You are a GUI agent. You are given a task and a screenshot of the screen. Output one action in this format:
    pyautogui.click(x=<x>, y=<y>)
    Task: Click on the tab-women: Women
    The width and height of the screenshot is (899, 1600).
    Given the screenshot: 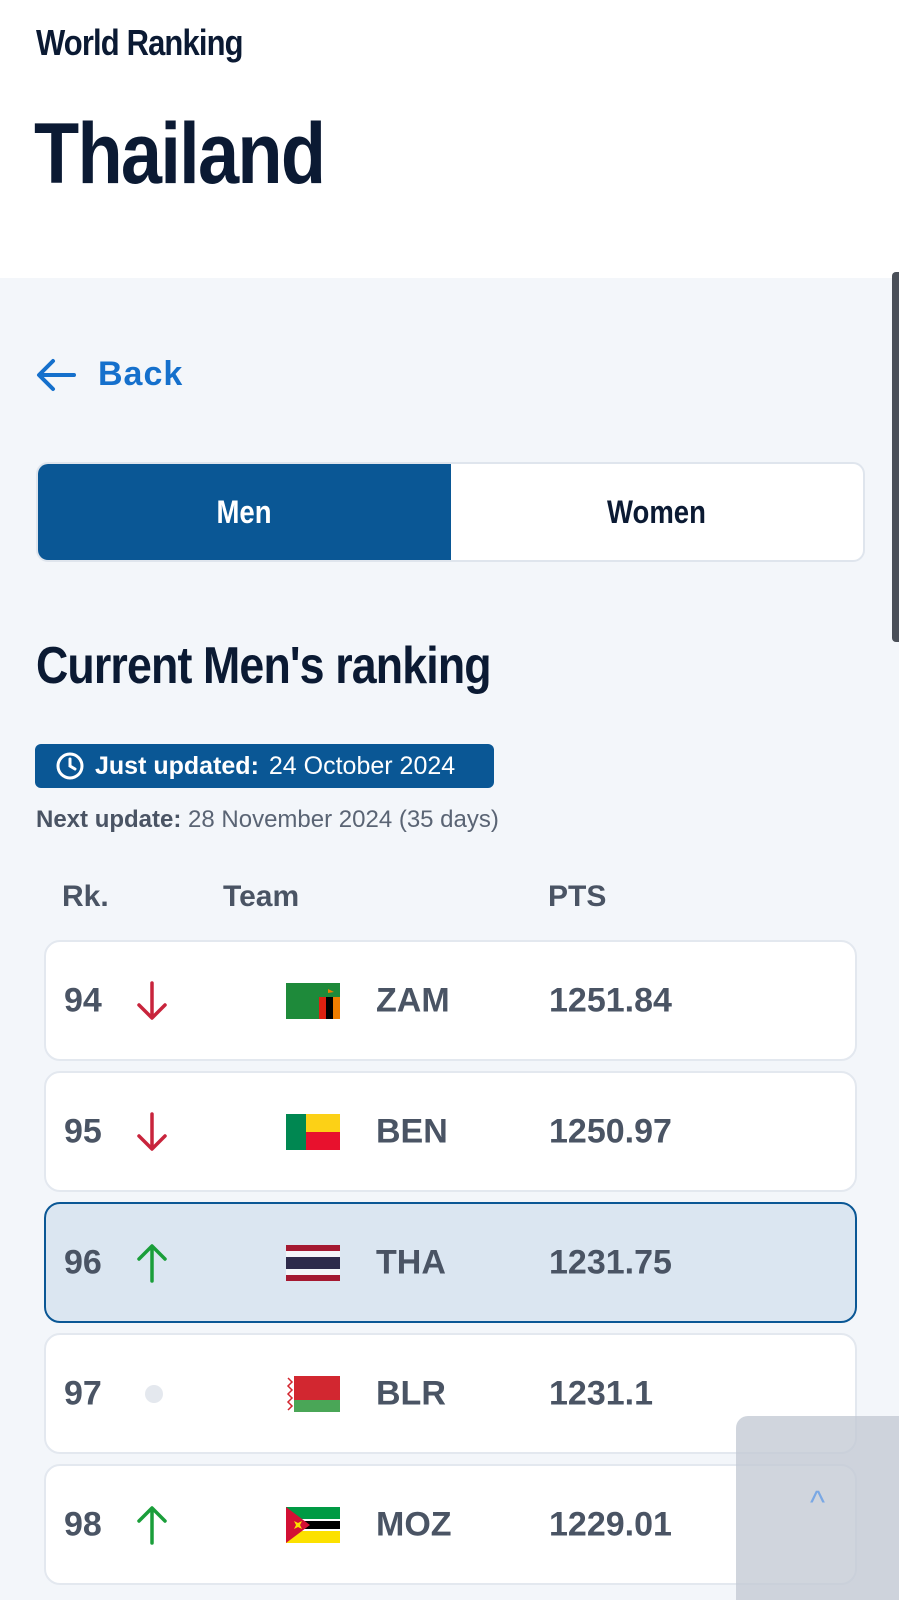 What is the action you would take?
    pyautogui.click(x=657, y=512)
    